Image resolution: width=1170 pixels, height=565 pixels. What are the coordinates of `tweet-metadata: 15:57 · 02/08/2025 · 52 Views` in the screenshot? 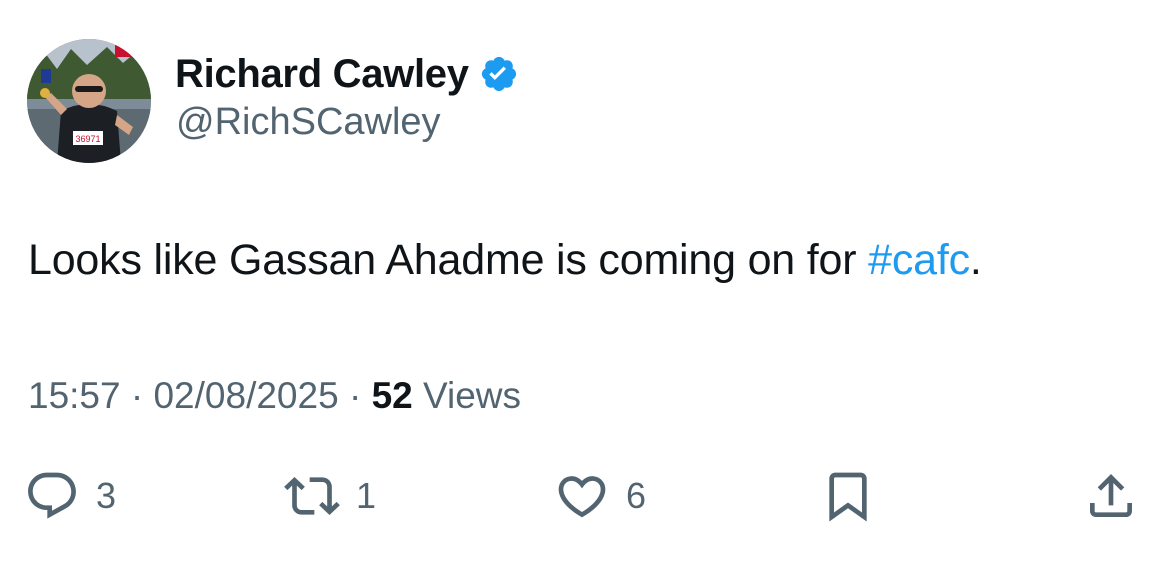 It's located at (274, 396).